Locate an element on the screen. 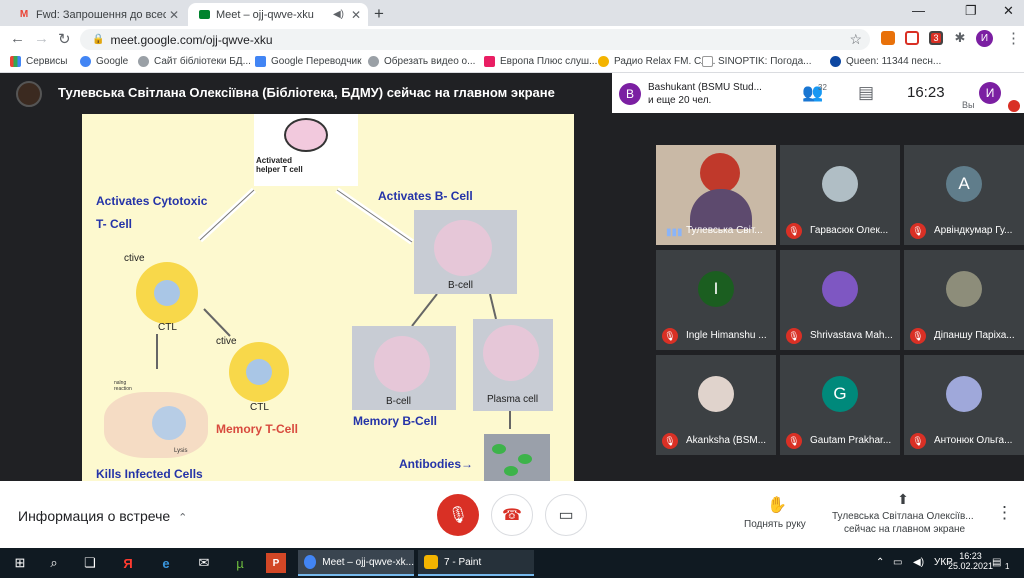 The width and height of the screenshot is (1024, 578). chat-icon: ▤ is located at coordinates (866, 93).